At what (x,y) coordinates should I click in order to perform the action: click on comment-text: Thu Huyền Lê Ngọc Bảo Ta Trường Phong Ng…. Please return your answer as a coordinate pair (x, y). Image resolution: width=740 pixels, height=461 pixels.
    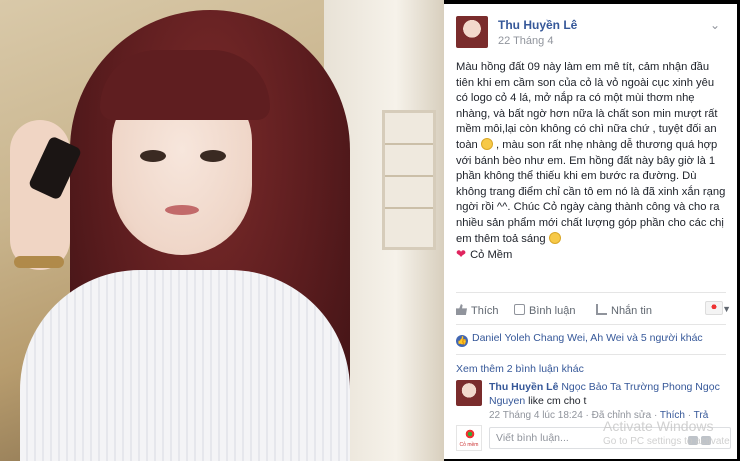
    Looking at the image, I should click on (609, 394).